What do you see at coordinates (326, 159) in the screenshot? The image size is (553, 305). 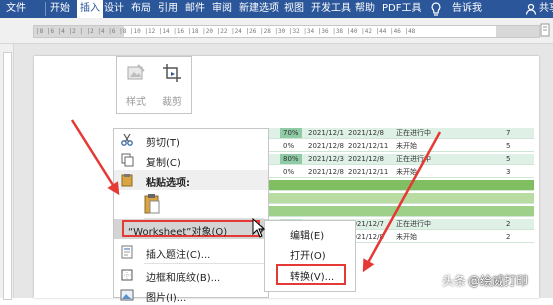 I see `worksheet-cell: 2021/12/3` at bounding box center [326, 159].